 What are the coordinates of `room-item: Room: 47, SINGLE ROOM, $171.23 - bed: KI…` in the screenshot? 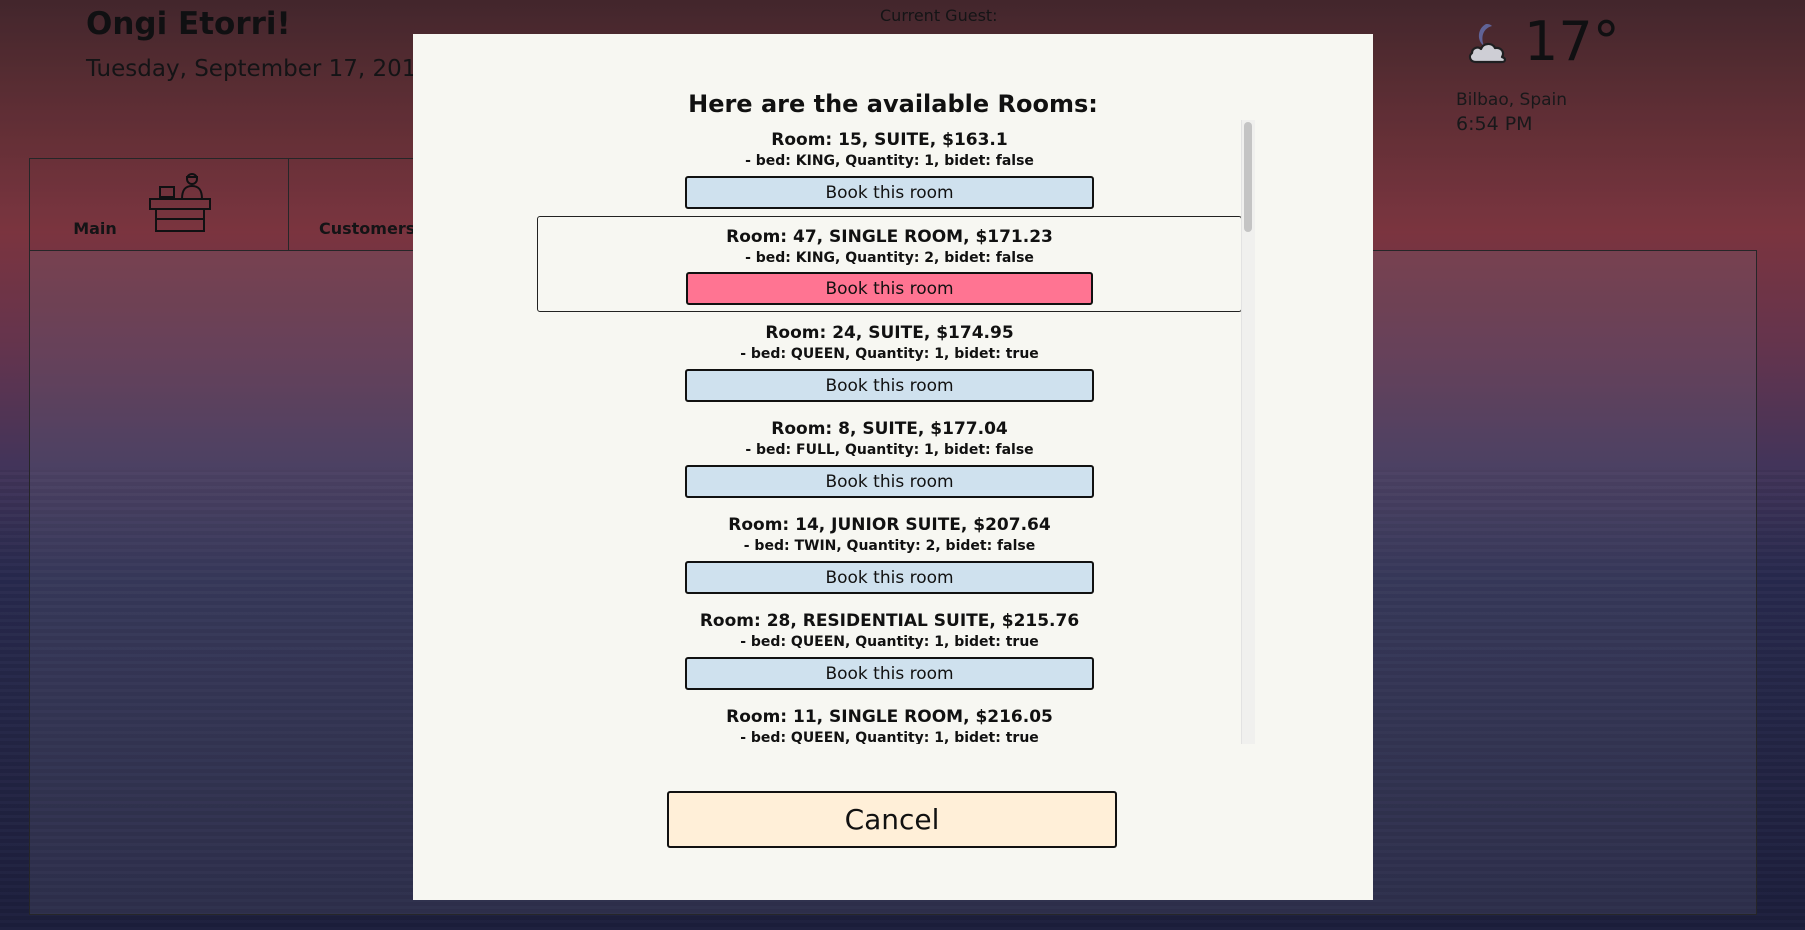 It's located at (889, 264).